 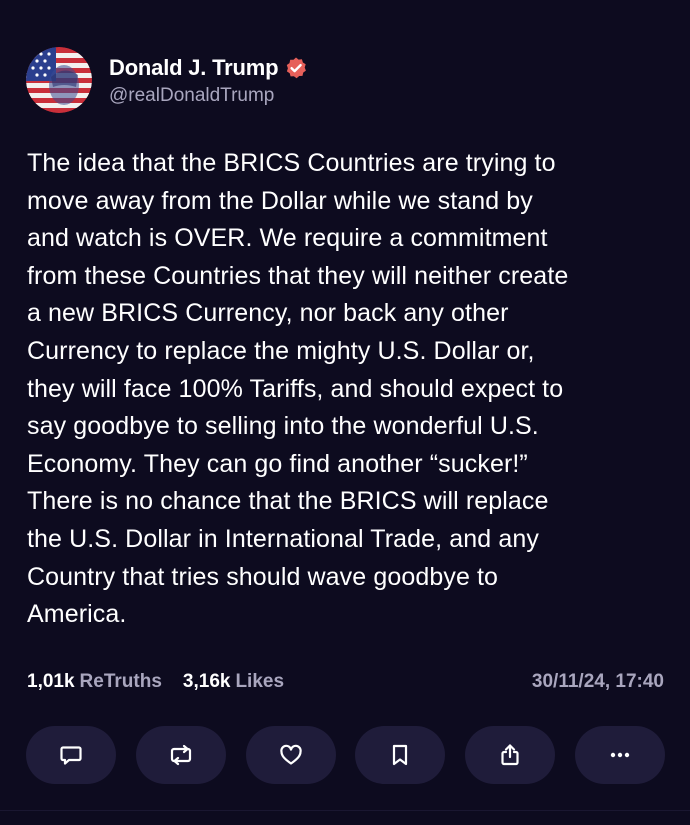 What do you see at coordinates (77, 614) in the screenshot?
I see `post-body-line: America.` at bounding box center [77, 614].